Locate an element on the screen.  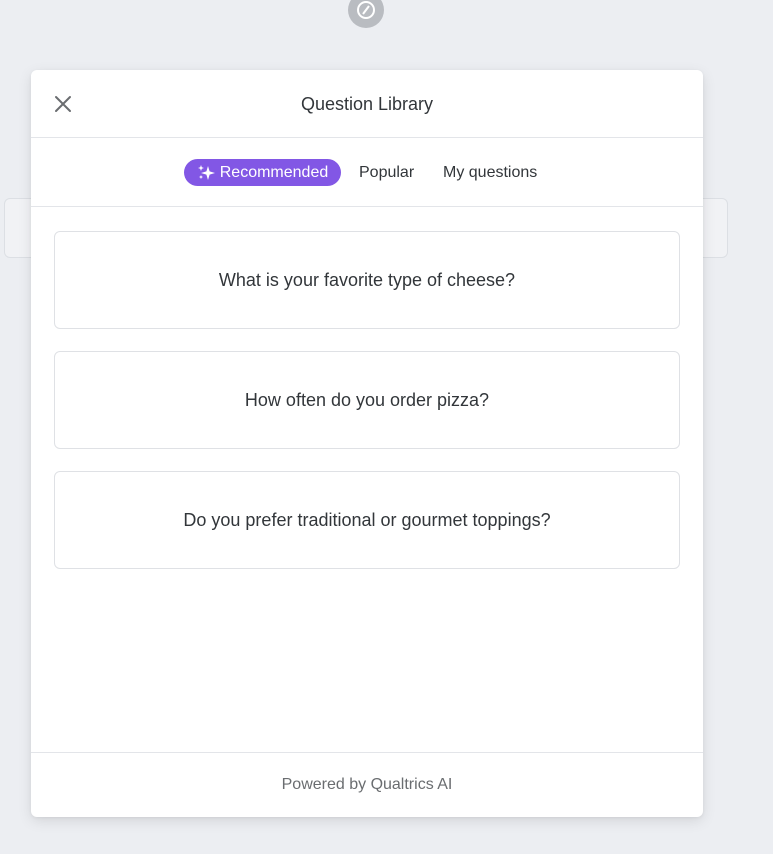
sparkle-icon is located at coordinates (206, 172).